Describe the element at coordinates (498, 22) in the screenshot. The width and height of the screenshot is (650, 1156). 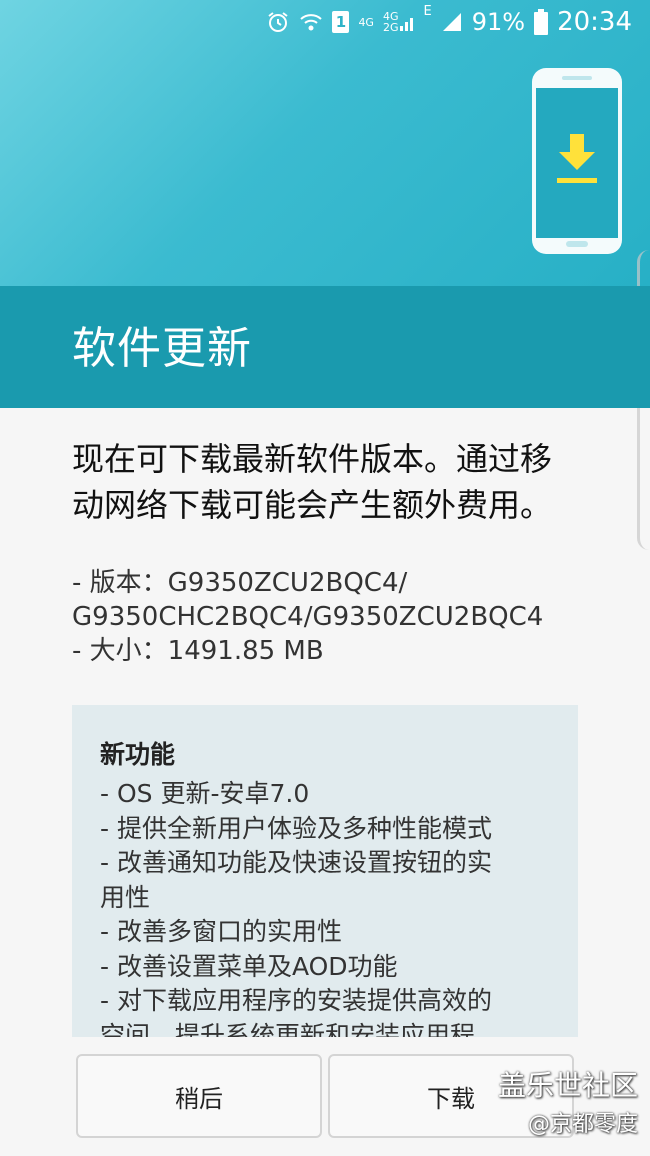
I see `battery-percent: 91%` at that location.